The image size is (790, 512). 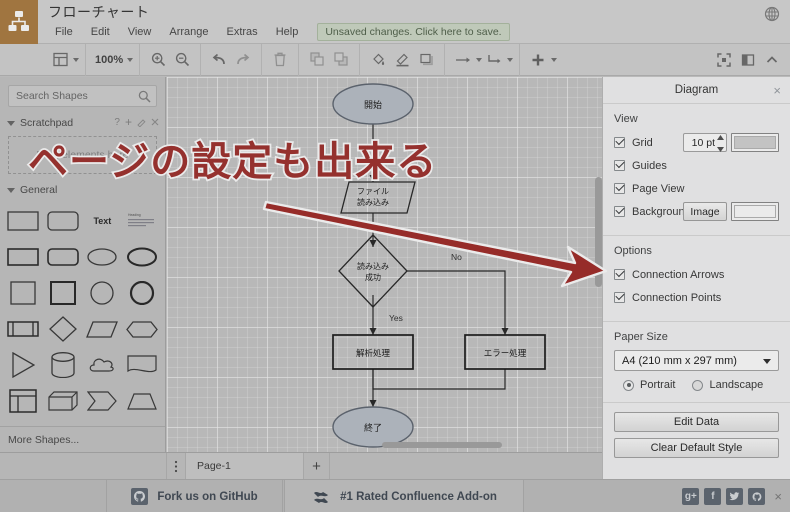 What do you see at coordinates (735, 496) in the screenshot?
I see `twitter-icon` at bounding box center [735, 496].